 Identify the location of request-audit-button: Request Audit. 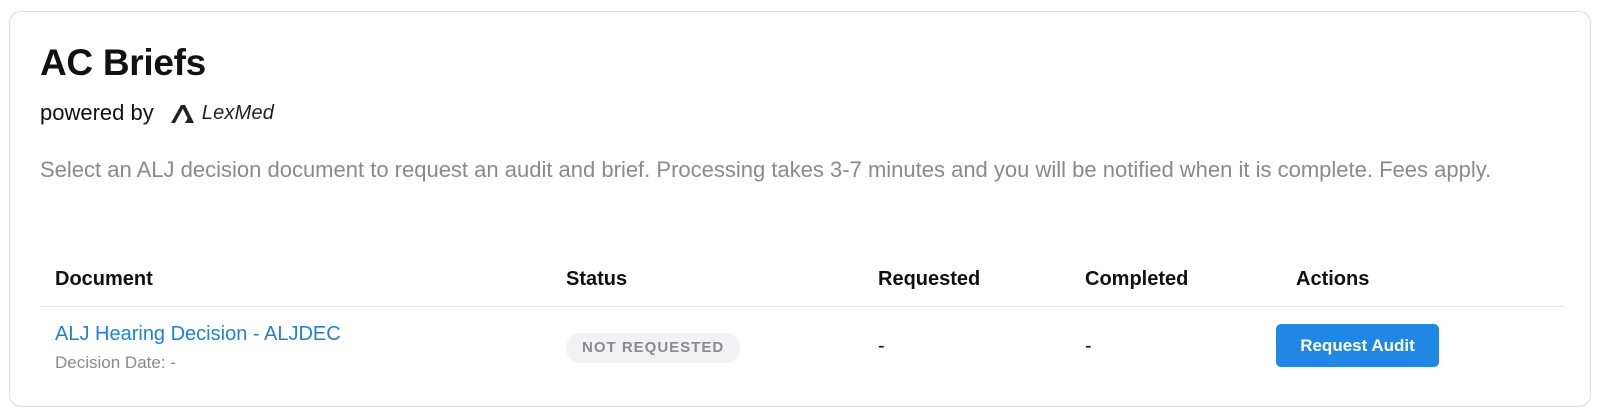
(1357, 345).